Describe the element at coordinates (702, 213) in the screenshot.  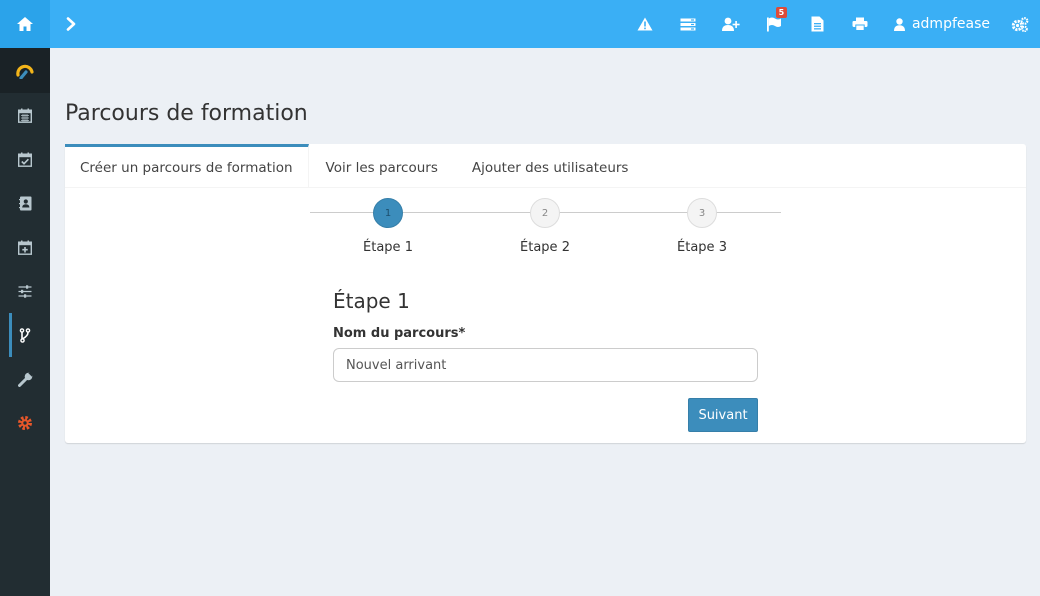
I see `step-3-circle: 3` at that location.